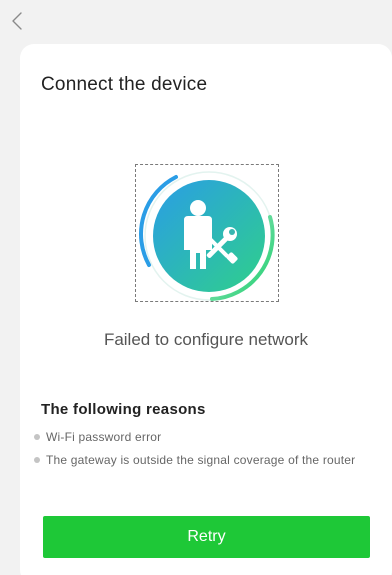 The image size is (392, 575). I want to click on page-title: Connect the device, so click(124, 84).